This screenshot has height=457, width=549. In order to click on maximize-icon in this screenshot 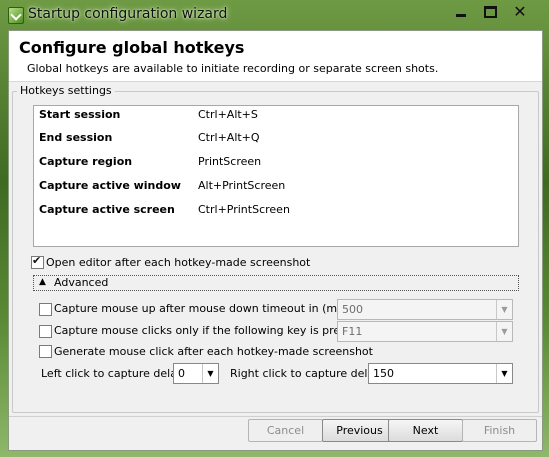, I will do `click(490, 12)`.